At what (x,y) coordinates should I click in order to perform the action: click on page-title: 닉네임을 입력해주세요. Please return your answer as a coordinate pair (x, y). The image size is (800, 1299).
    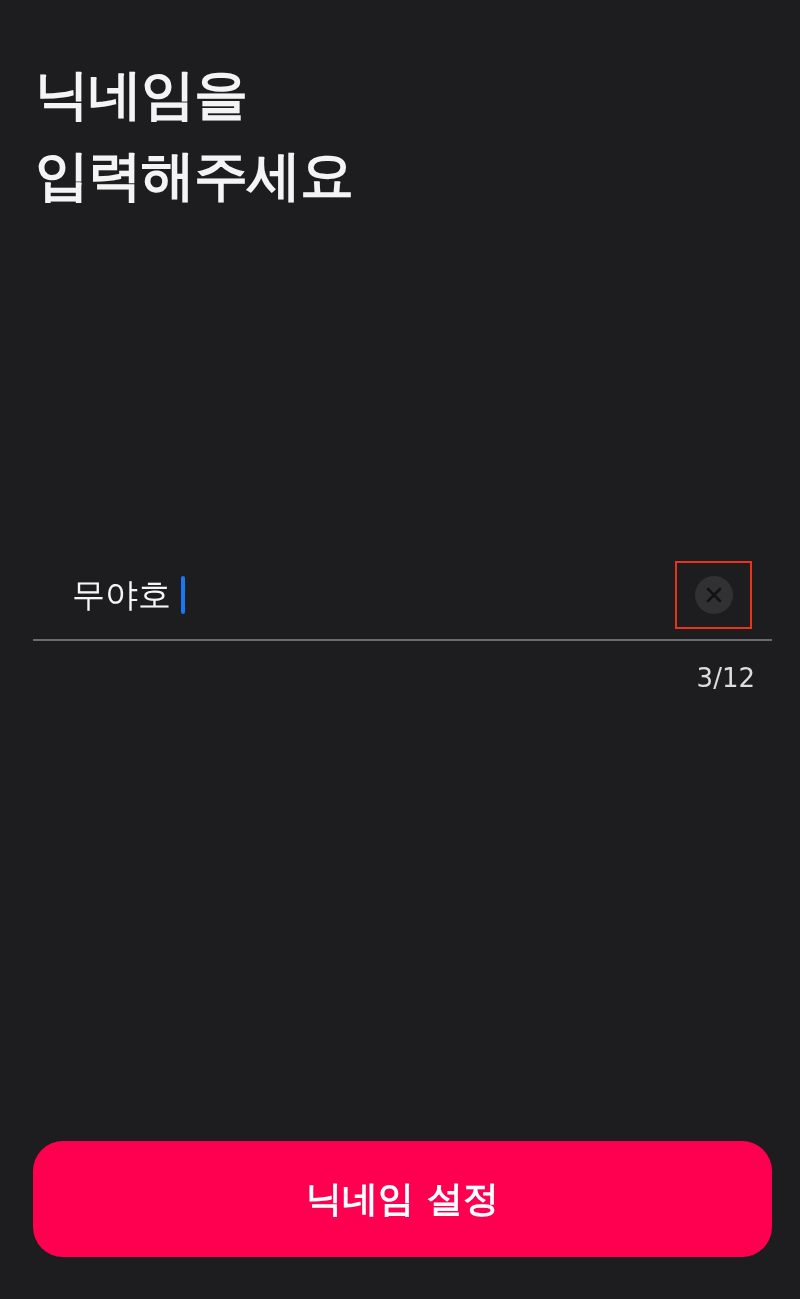
    Looking at the image, I should click on (194, 135).